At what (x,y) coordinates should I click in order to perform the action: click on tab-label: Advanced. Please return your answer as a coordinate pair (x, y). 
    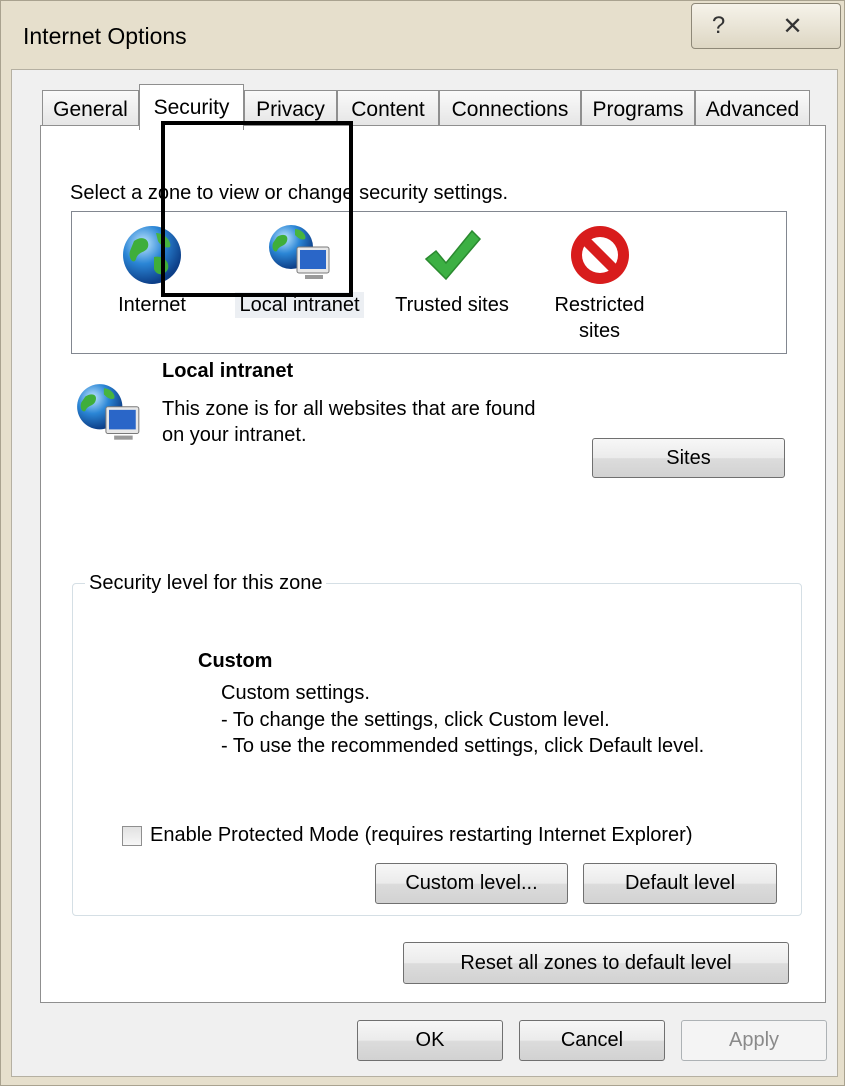
    Looking at the image, I should click on (752, 109).